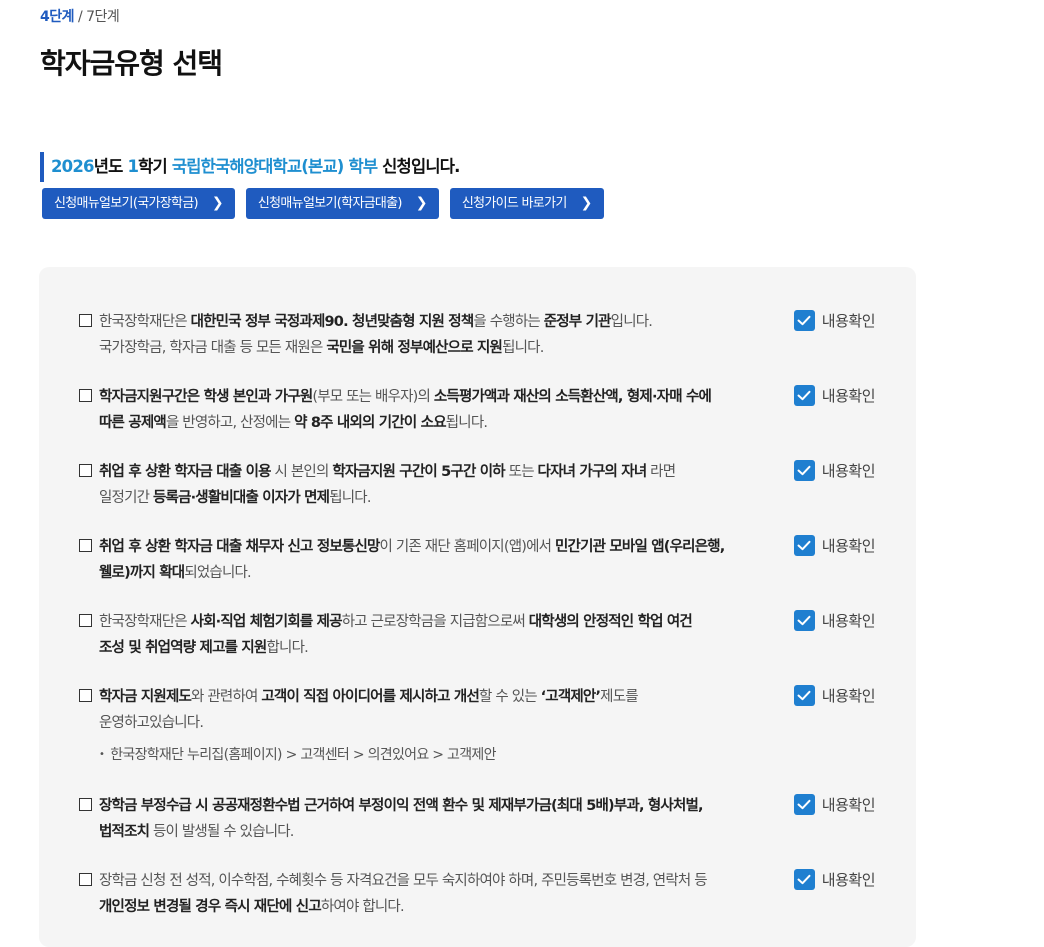 Image resolution: width=1044 pixels, height=947 pixels. What do you see at coordinates (418, 166) in the screenshot?
I see `notice-tail: 신청입니다.` at bounding box center [418, 166].